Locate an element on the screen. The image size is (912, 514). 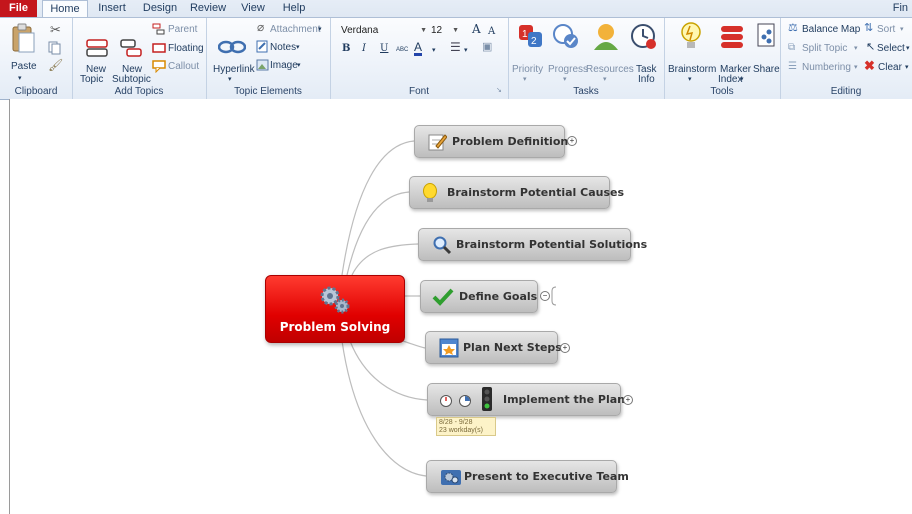
notes-dropdown-arrow: ▾ is located at coordinates (298, 47).